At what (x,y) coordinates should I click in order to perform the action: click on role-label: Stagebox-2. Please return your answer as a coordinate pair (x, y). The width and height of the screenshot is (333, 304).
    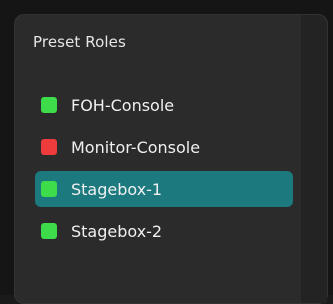
    Looking at the image, I should click on (117, 231).